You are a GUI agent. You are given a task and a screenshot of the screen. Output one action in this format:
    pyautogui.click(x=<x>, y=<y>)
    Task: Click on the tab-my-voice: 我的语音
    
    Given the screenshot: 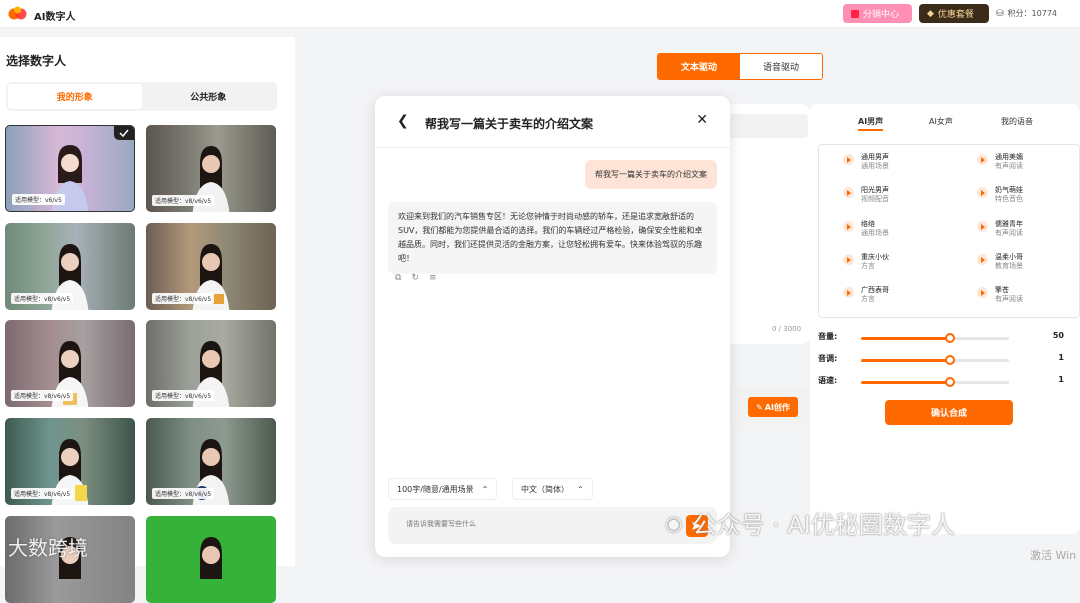 What is the action you would take?
    pyautogui.click(x=1017, y=121)
    